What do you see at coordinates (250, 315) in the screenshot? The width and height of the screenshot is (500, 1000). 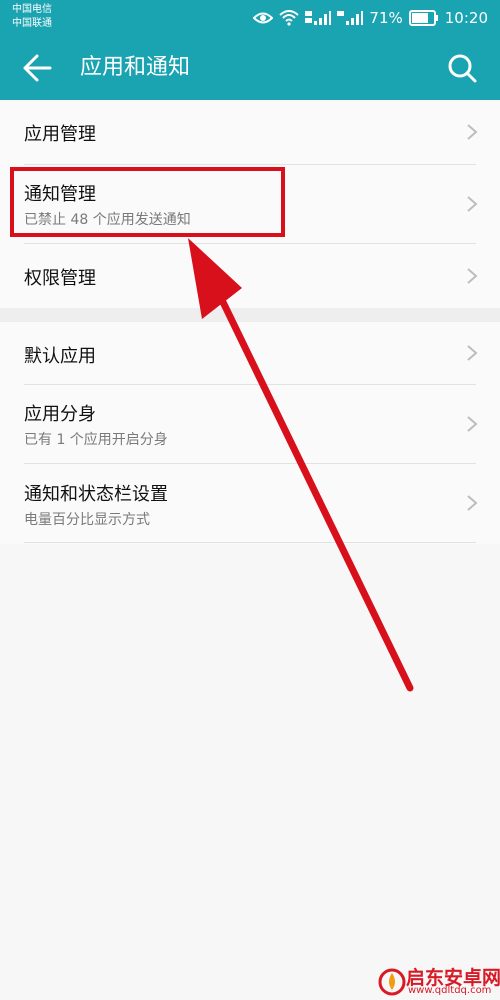 I see `section-gap` at bounding box center [250, 315].